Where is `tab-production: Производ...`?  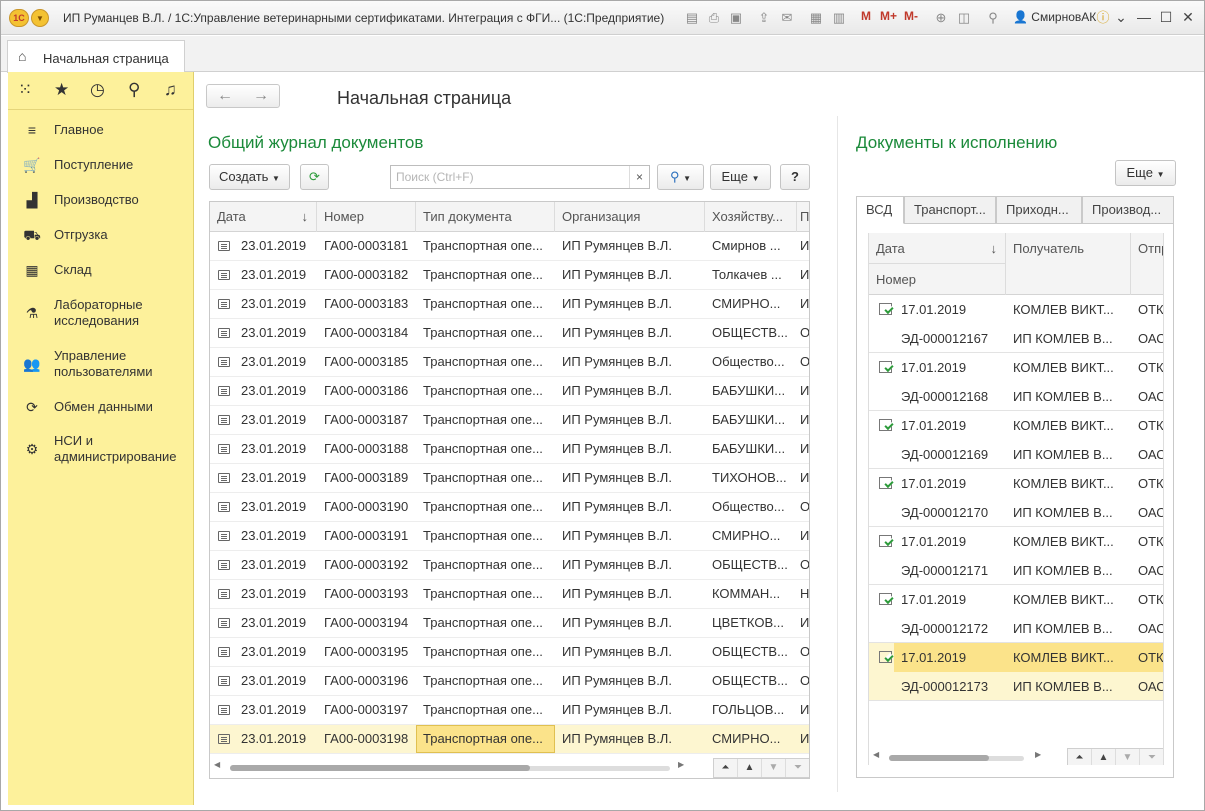
tab-production: Производ... is located at coordinates (1128, 210).